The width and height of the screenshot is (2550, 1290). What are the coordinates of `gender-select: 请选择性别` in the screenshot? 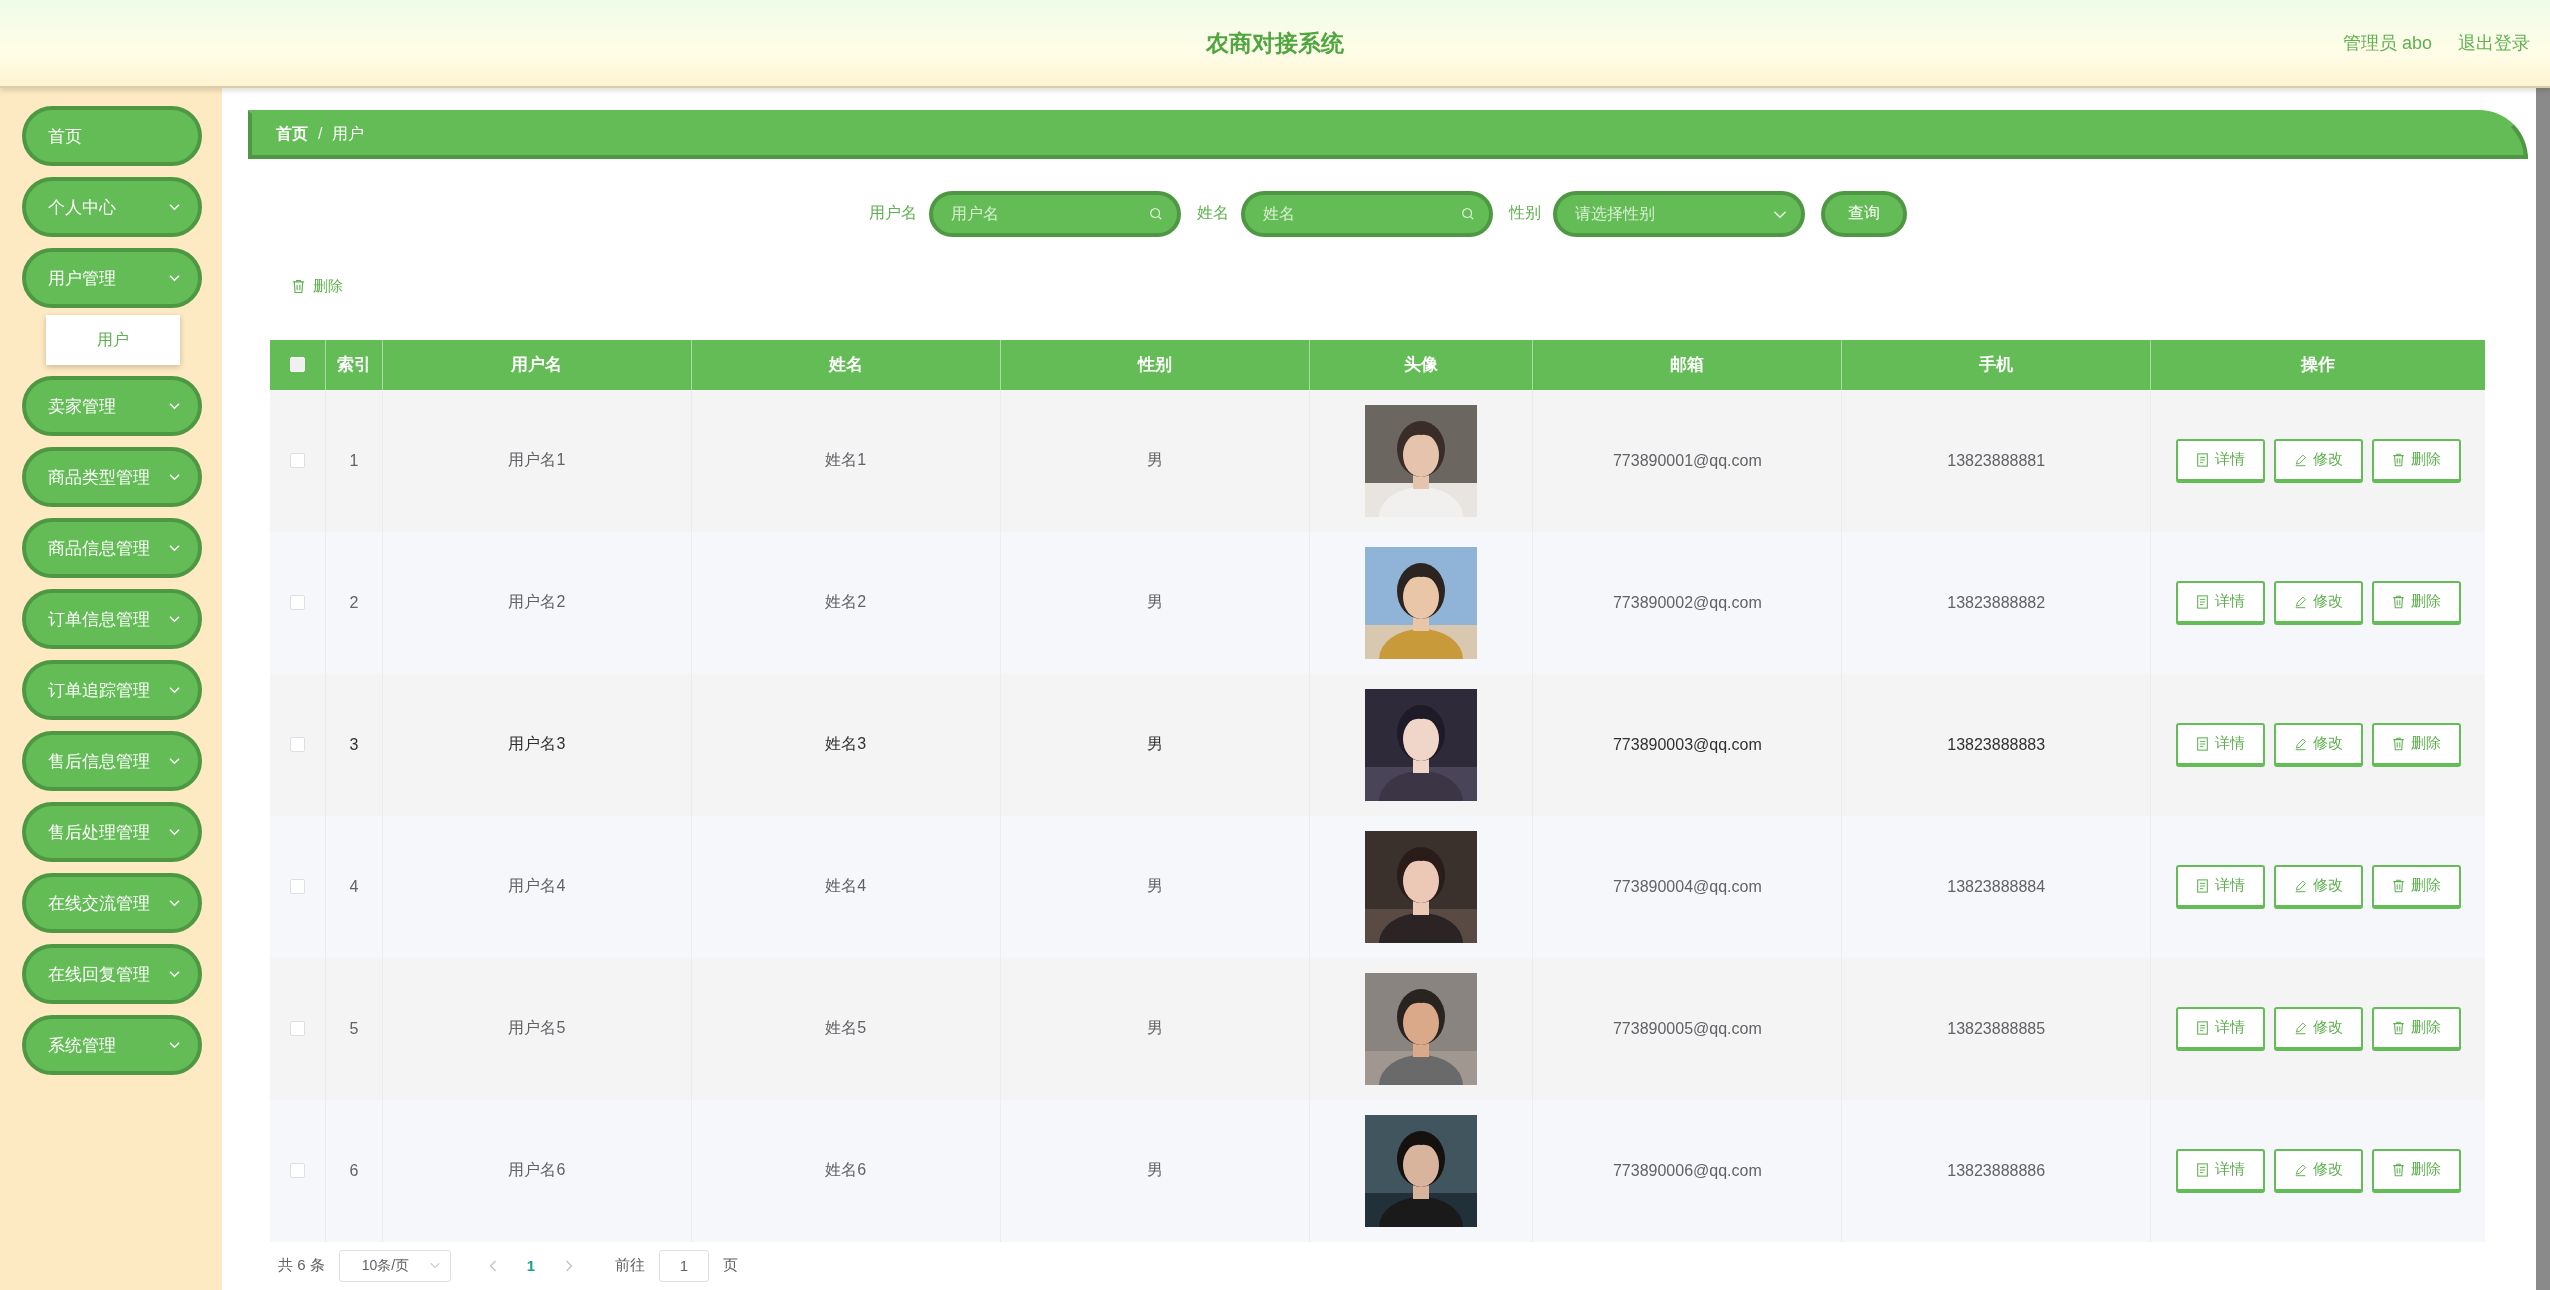 It's located at (1679, 213).